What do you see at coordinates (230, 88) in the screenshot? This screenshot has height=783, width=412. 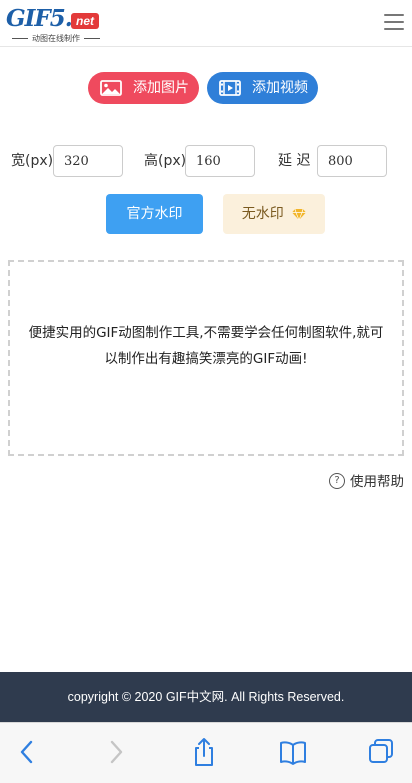 I see `film-icon` at bounding box center [230, 88].